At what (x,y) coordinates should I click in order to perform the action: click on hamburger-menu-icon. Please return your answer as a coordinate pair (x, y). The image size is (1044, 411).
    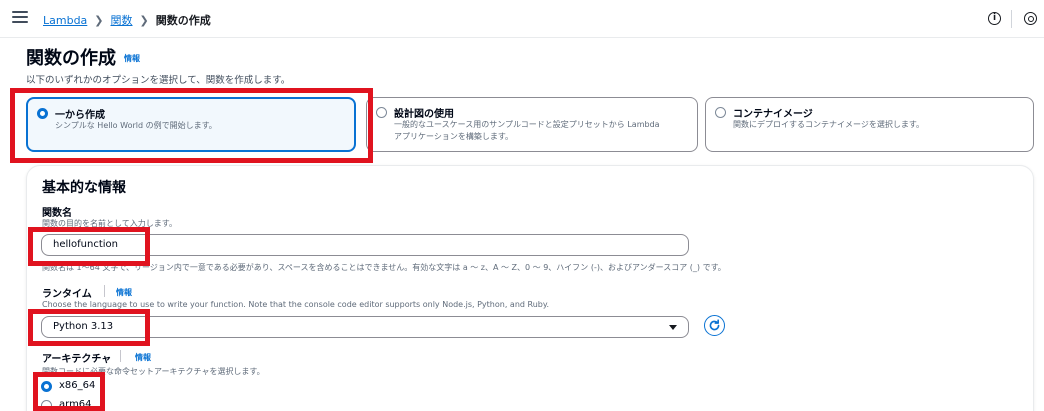
    Looking at the image, I should click on (20, 18).